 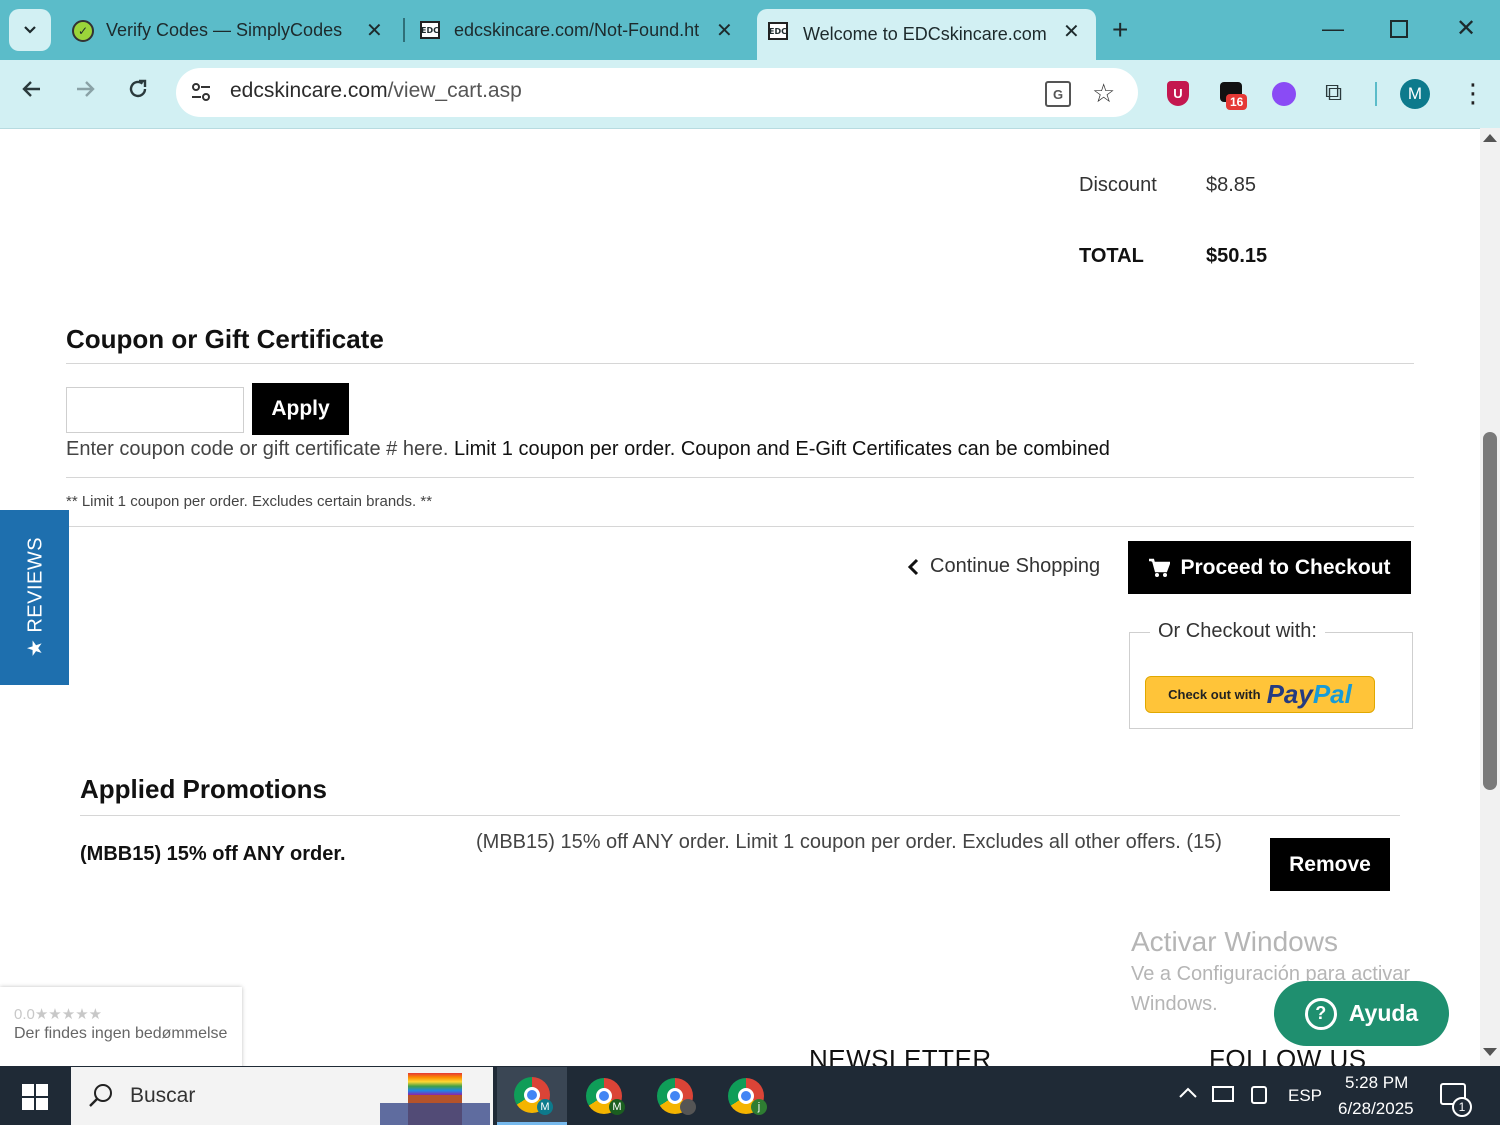 What do you see at coordinates (224, 29) in the screenshot?
I see `tab-title: Verify Codes — SimplyCodes` at bounding box center [224, 29].